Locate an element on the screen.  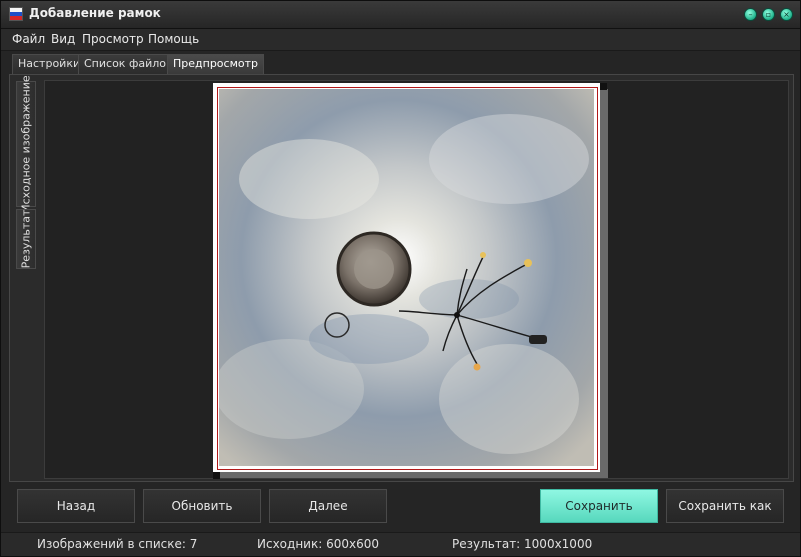
flag-stripe-red is located at coordinates (16, 18).